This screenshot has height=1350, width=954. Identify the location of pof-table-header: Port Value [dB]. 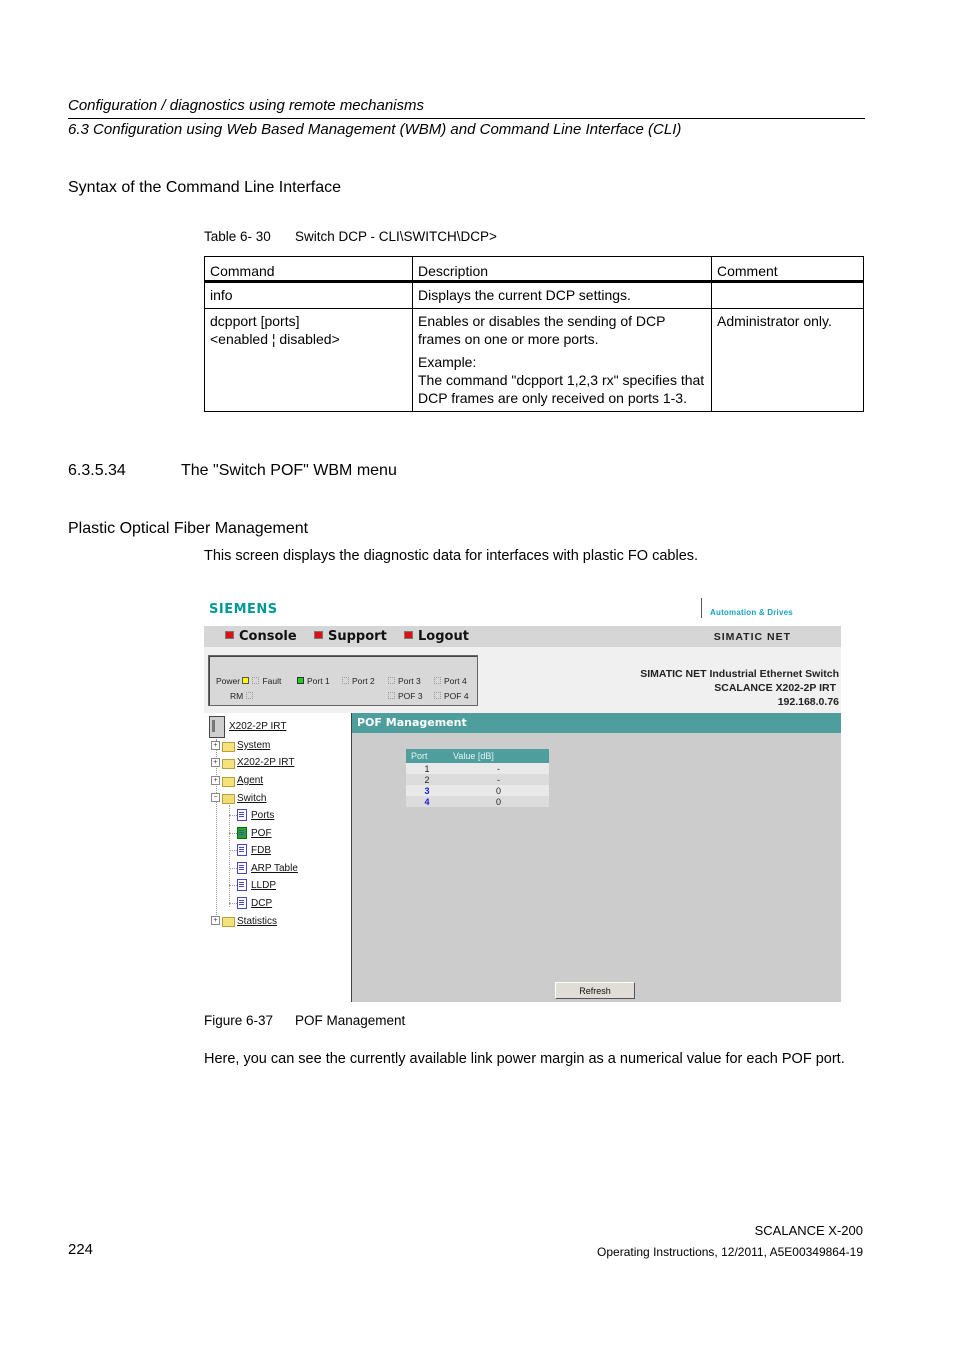
(477, 756).